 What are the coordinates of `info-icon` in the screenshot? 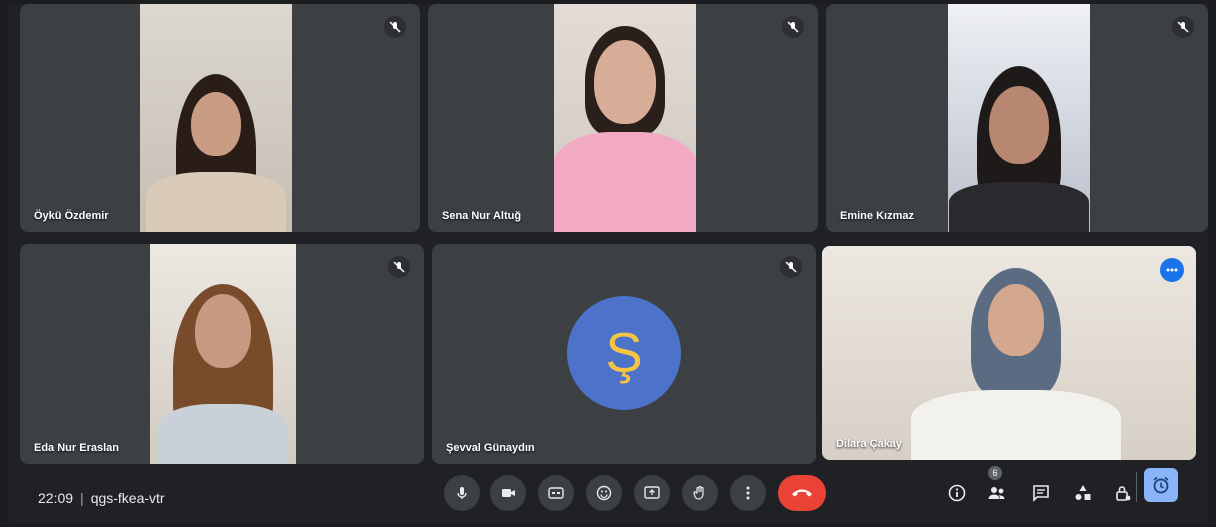 It's located at (957, 493).